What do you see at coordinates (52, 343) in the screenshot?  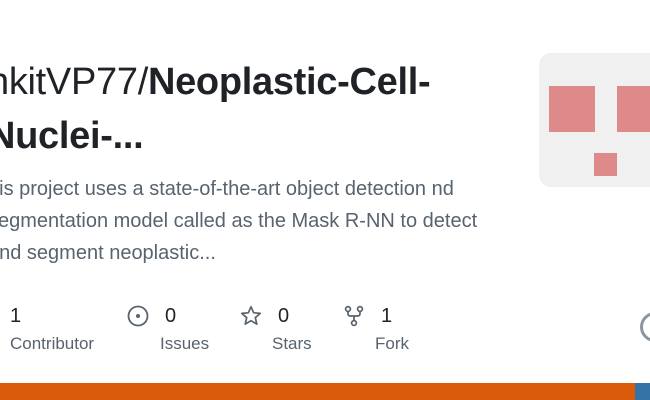 I see `contributors-label: Contributor` at bounding box center [52, 343].